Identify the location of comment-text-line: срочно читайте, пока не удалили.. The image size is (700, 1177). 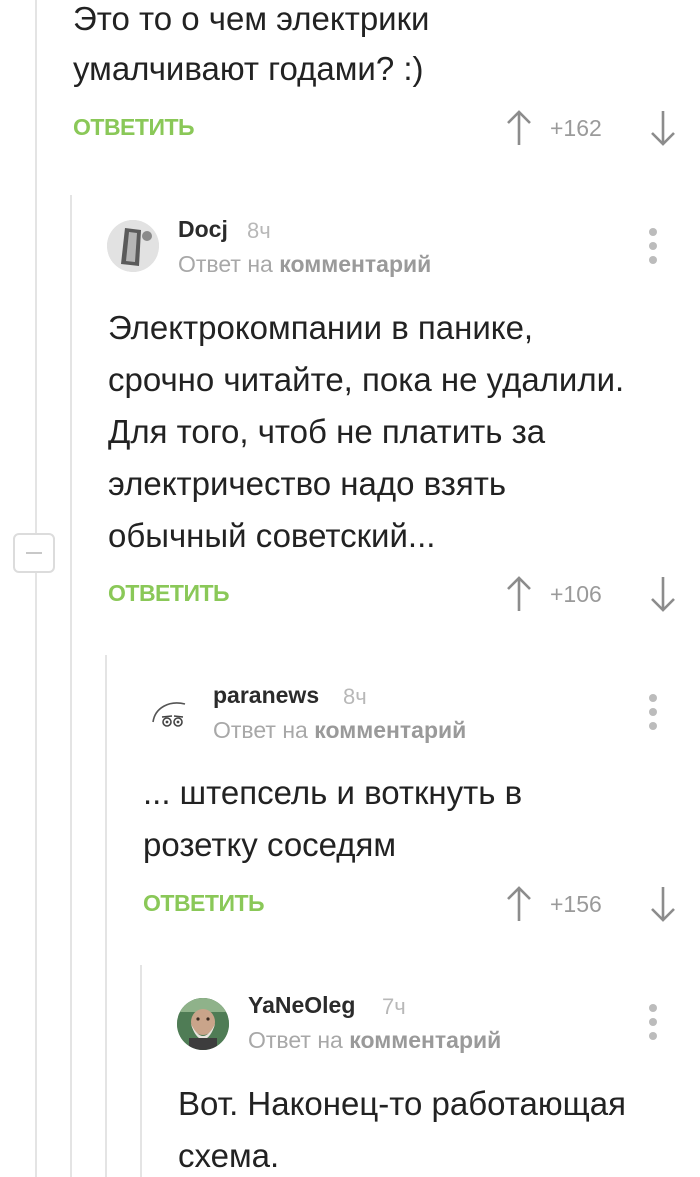
(366, 379).